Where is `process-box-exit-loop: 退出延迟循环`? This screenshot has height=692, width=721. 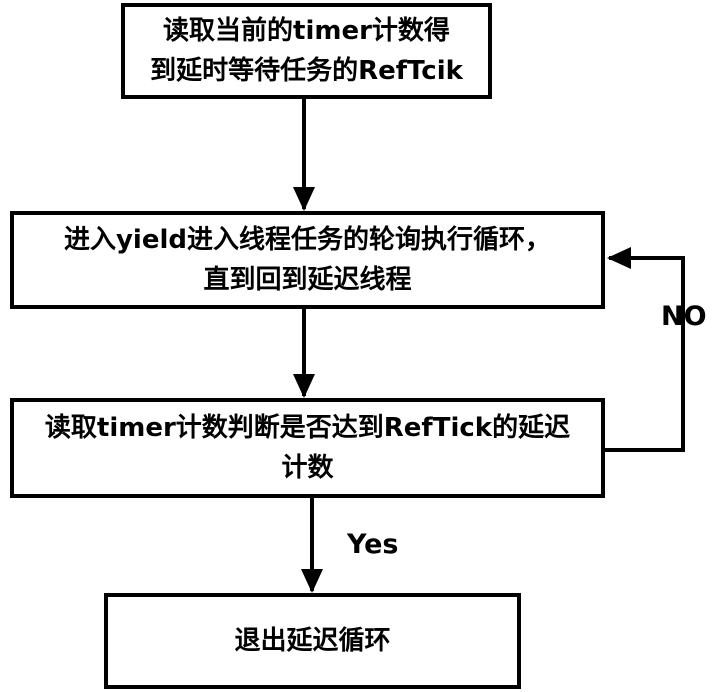 process-box-exit-loop: 退出延迟循环 is located at coordinates (312, 641).